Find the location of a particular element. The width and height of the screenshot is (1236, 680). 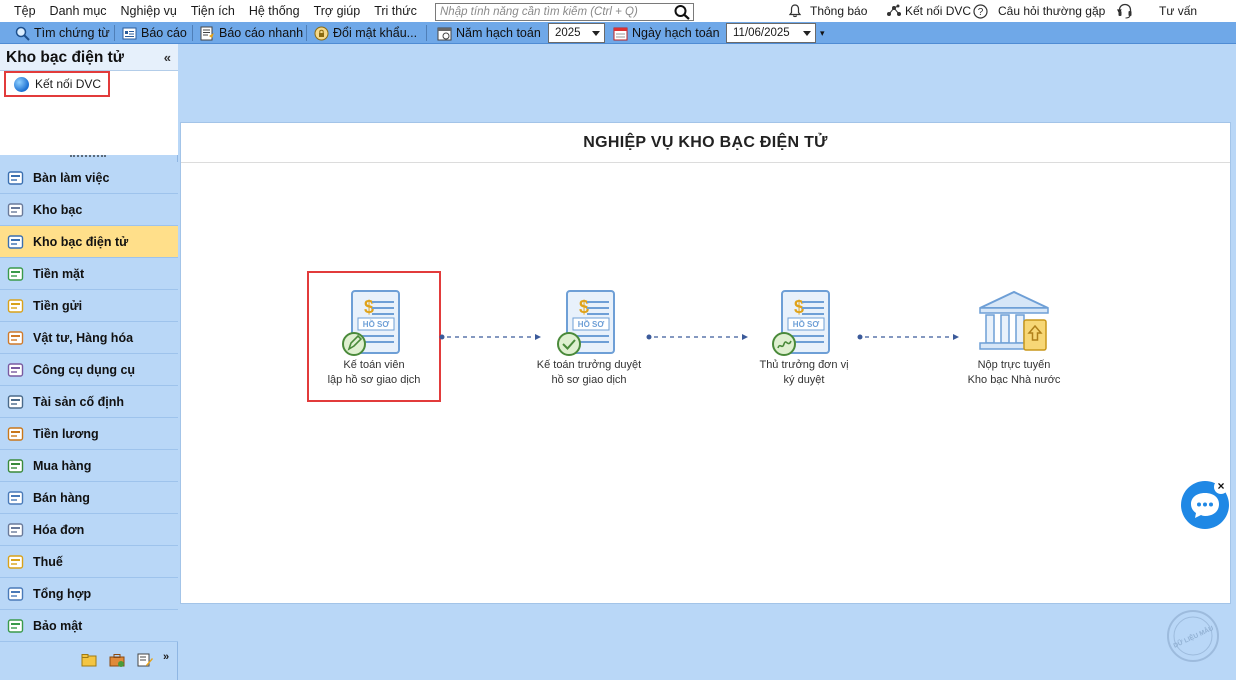

posting-date-picker: 11/06/2025 is located at coordinates (771, 33).